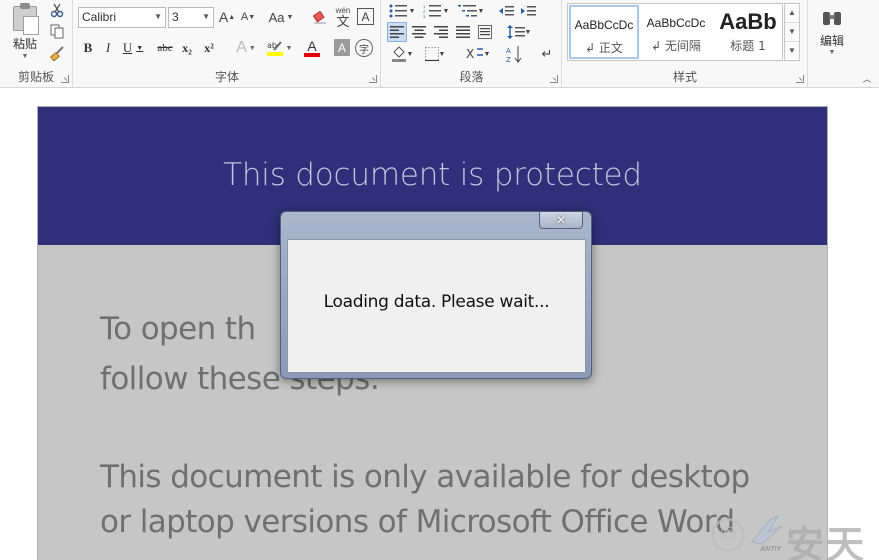 The width and height of the screenshot is (879, 560). I want to click on enclose-characters-icon: 字, so click(364, 50).